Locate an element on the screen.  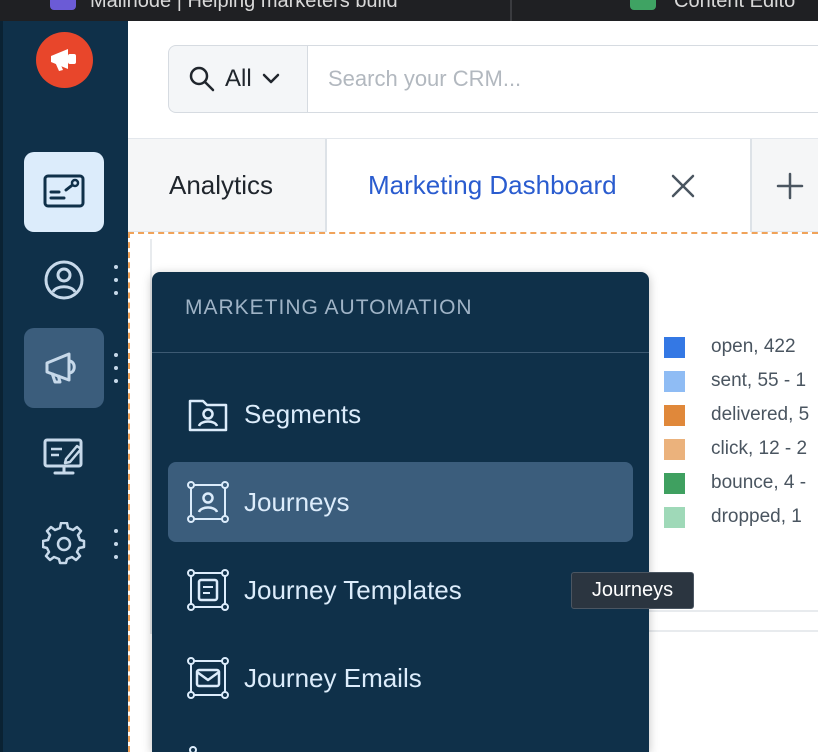
search-scope-label: All is located at coordinates (238, 78).